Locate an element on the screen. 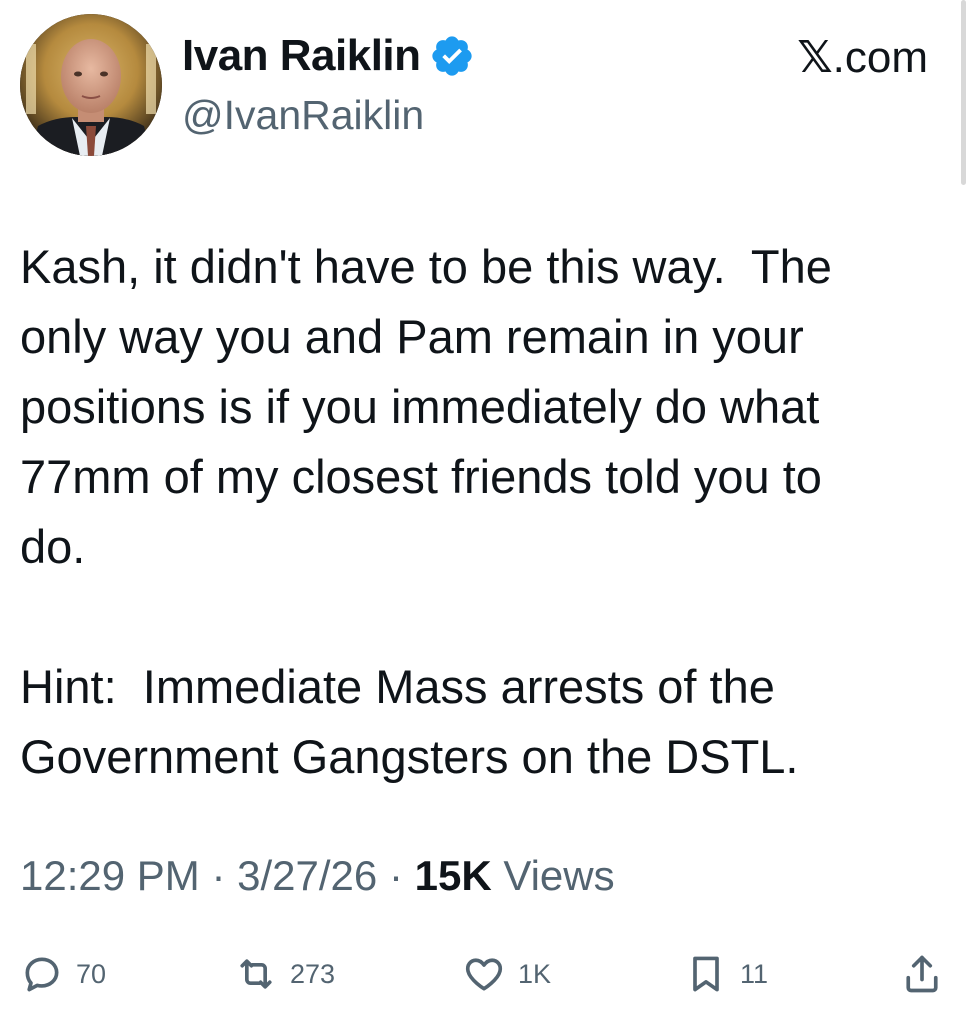 This screenshot has height=1024, width=970. verified-badge-icon is located at coordinates (451, 56).